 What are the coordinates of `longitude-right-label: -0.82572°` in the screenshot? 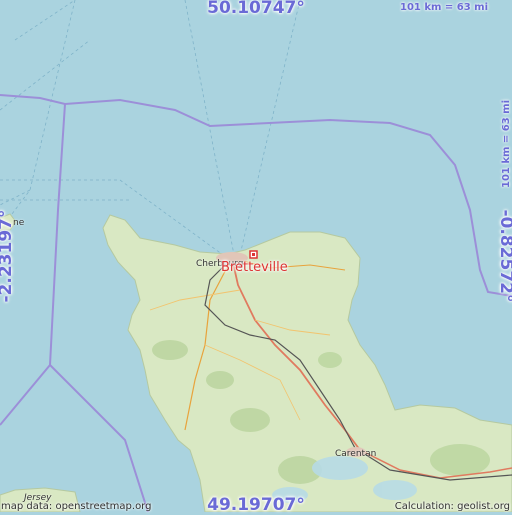 It's located at (504, 256).